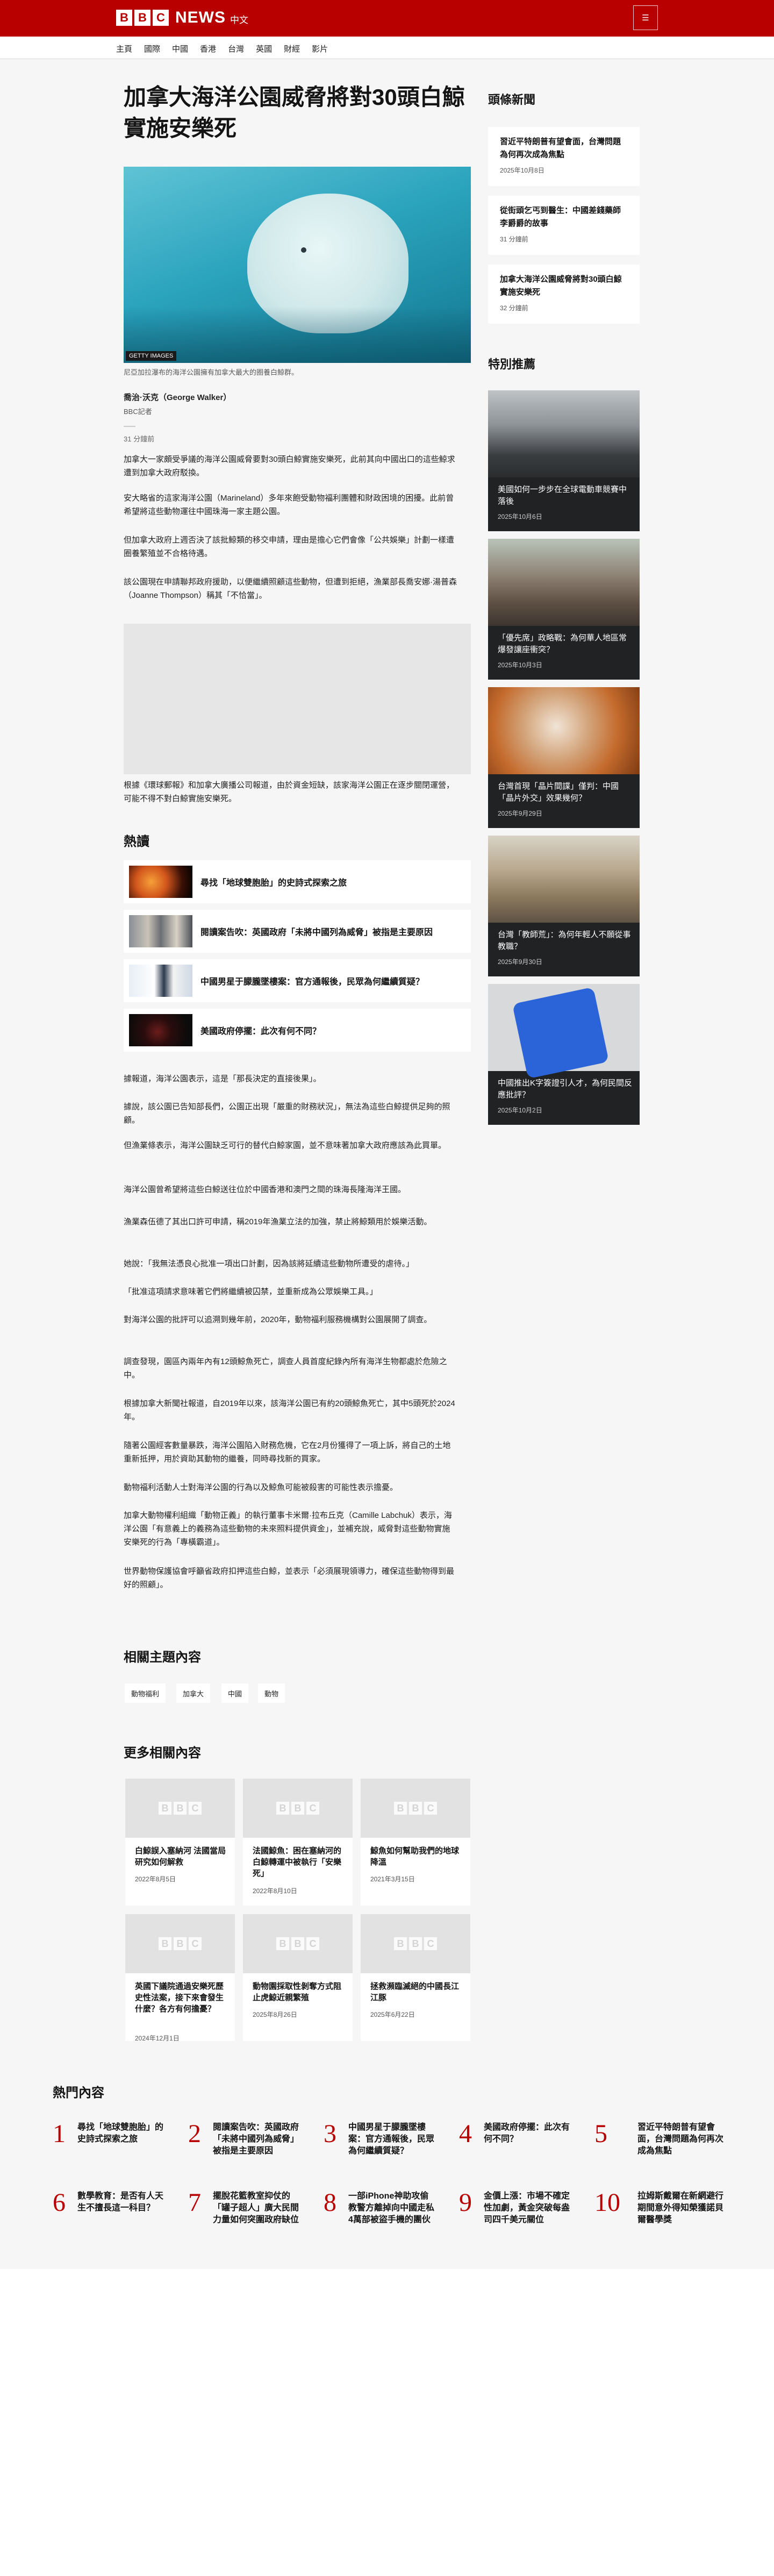 Image resolution: width=774 pixels, height=2576 pixels. I want to click on topic-tag: 加拿大, so click(193, 1693).